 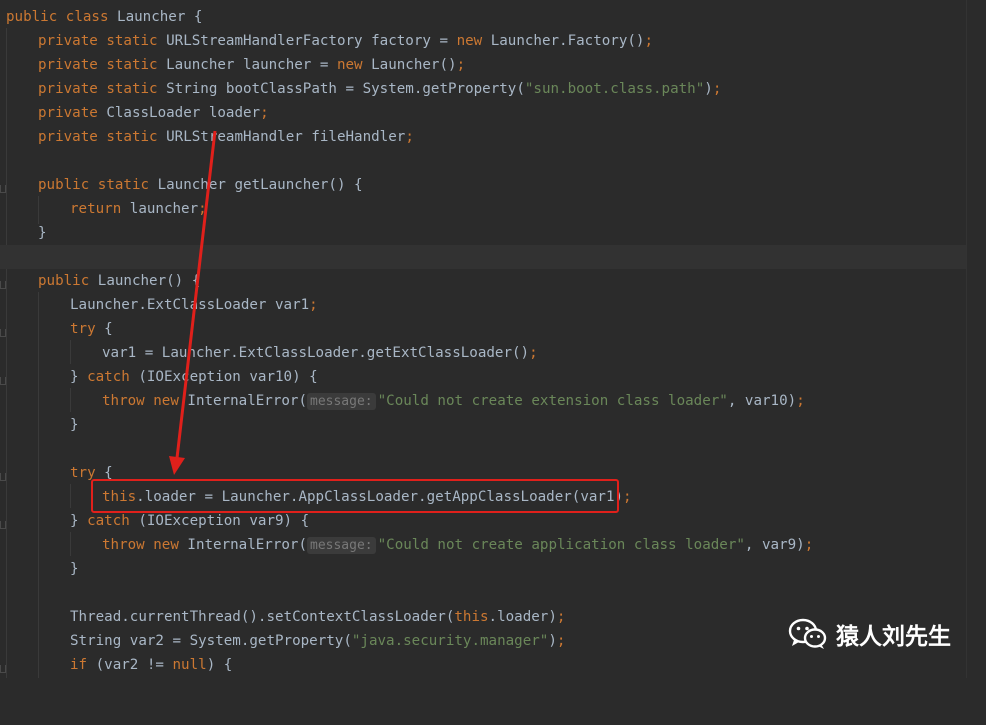 I want to click on watermark: 猿人刘先生, so click(x=869, y=634).